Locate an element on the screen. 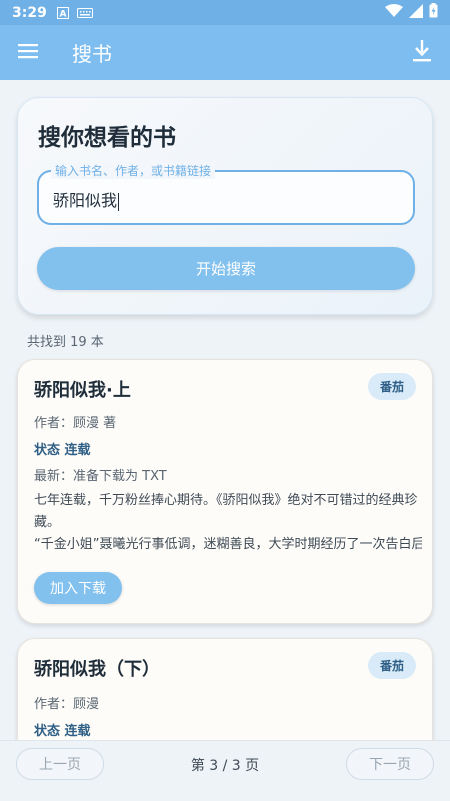  signal-icon is located at coordinates (416, 12).